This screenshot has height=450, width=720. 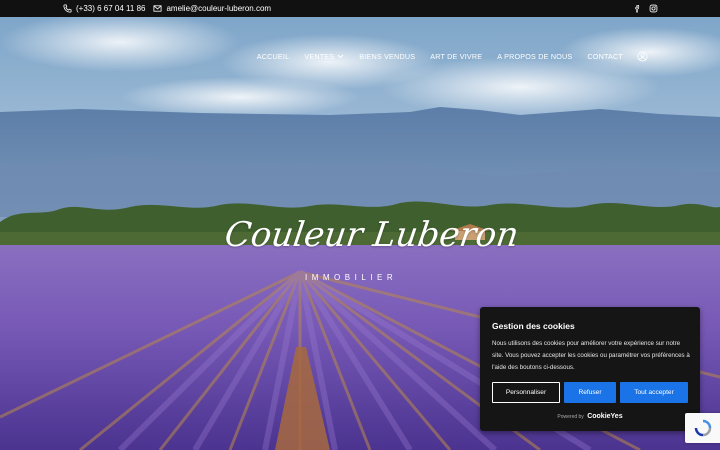 What do you see at coordinates (653, 8) in the screenshot?
I see `instagram-icon` at bounding box center [653, 8].